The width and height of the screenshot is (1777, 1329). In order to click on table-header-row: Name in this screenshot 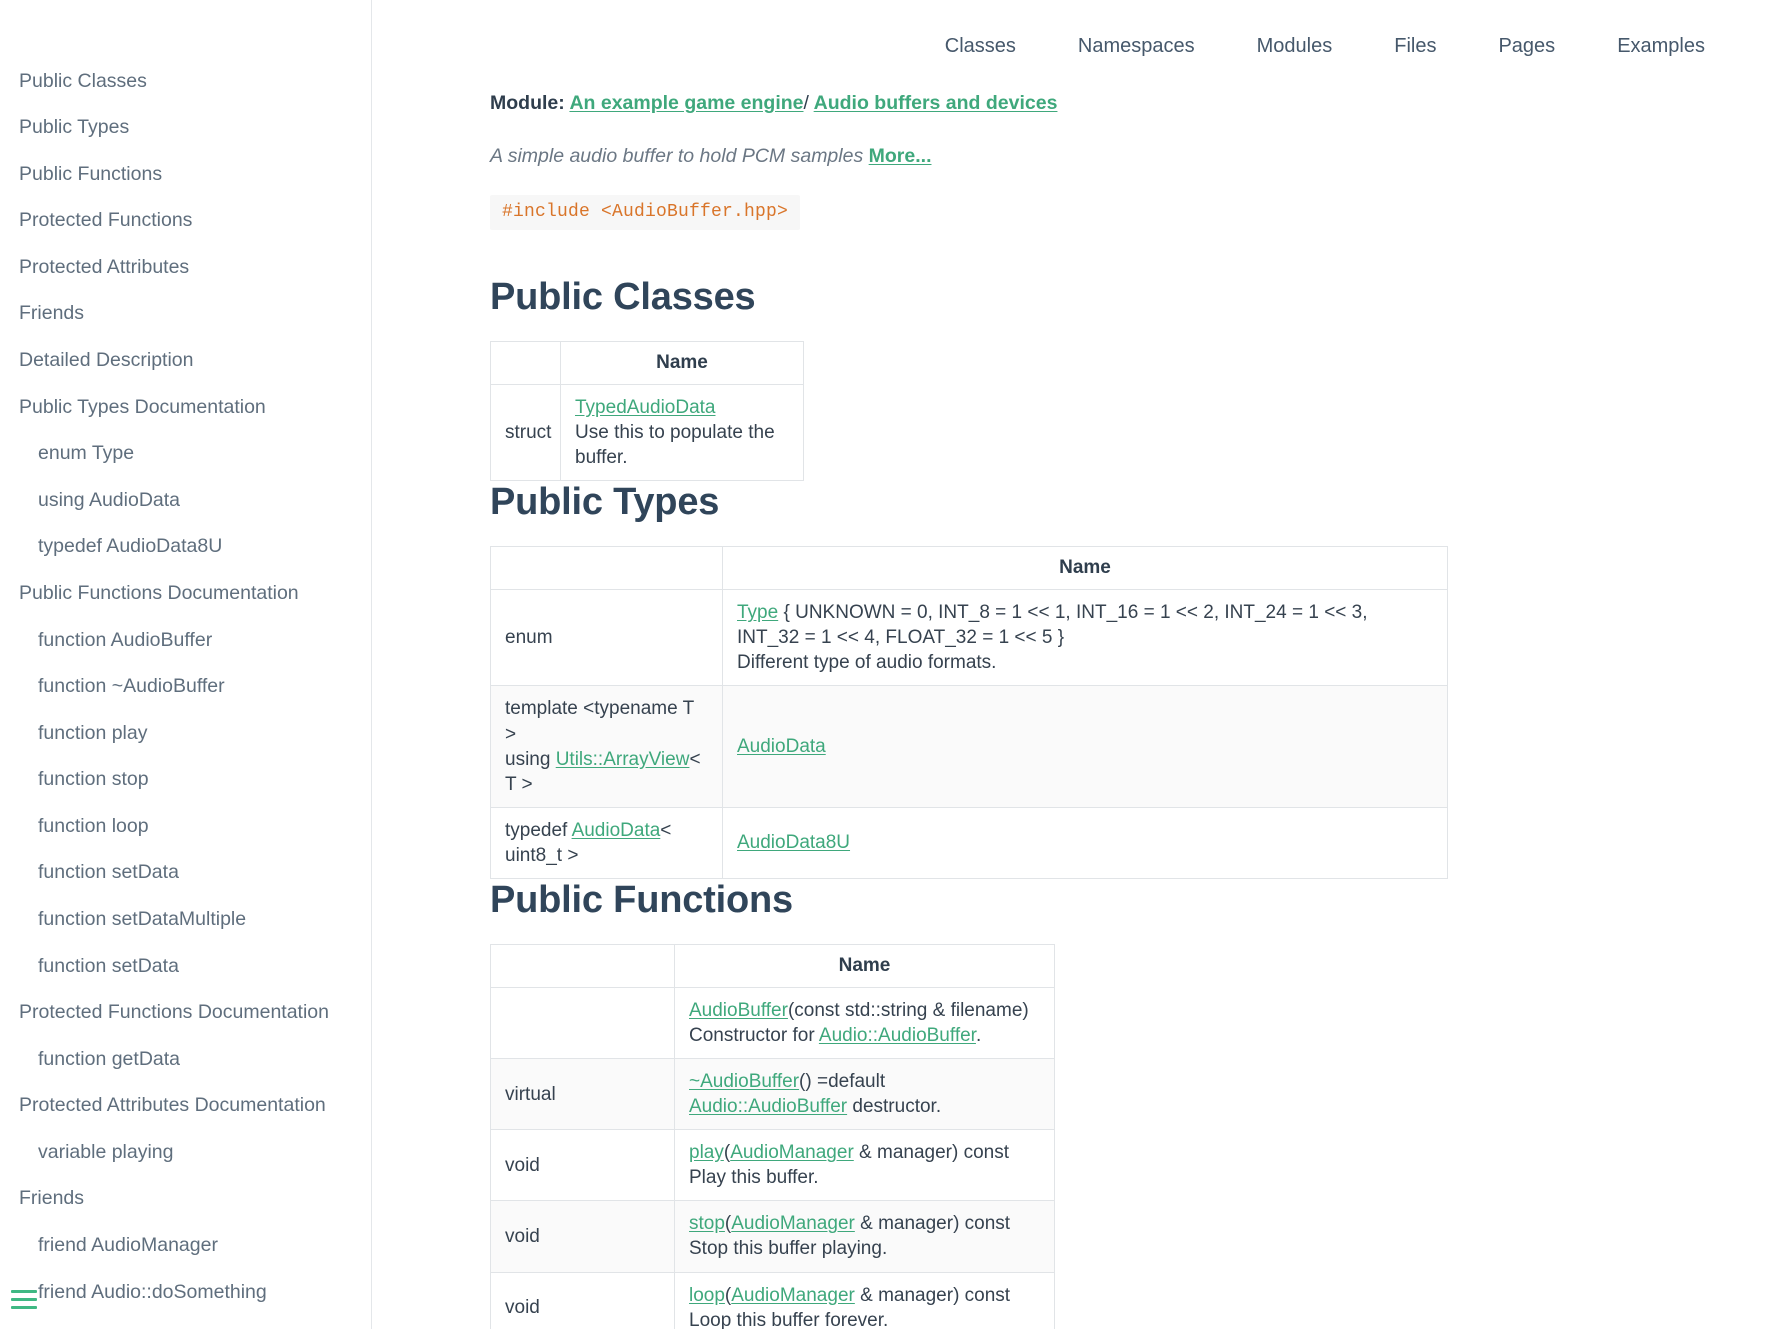, I will do `click(647, 363)`.